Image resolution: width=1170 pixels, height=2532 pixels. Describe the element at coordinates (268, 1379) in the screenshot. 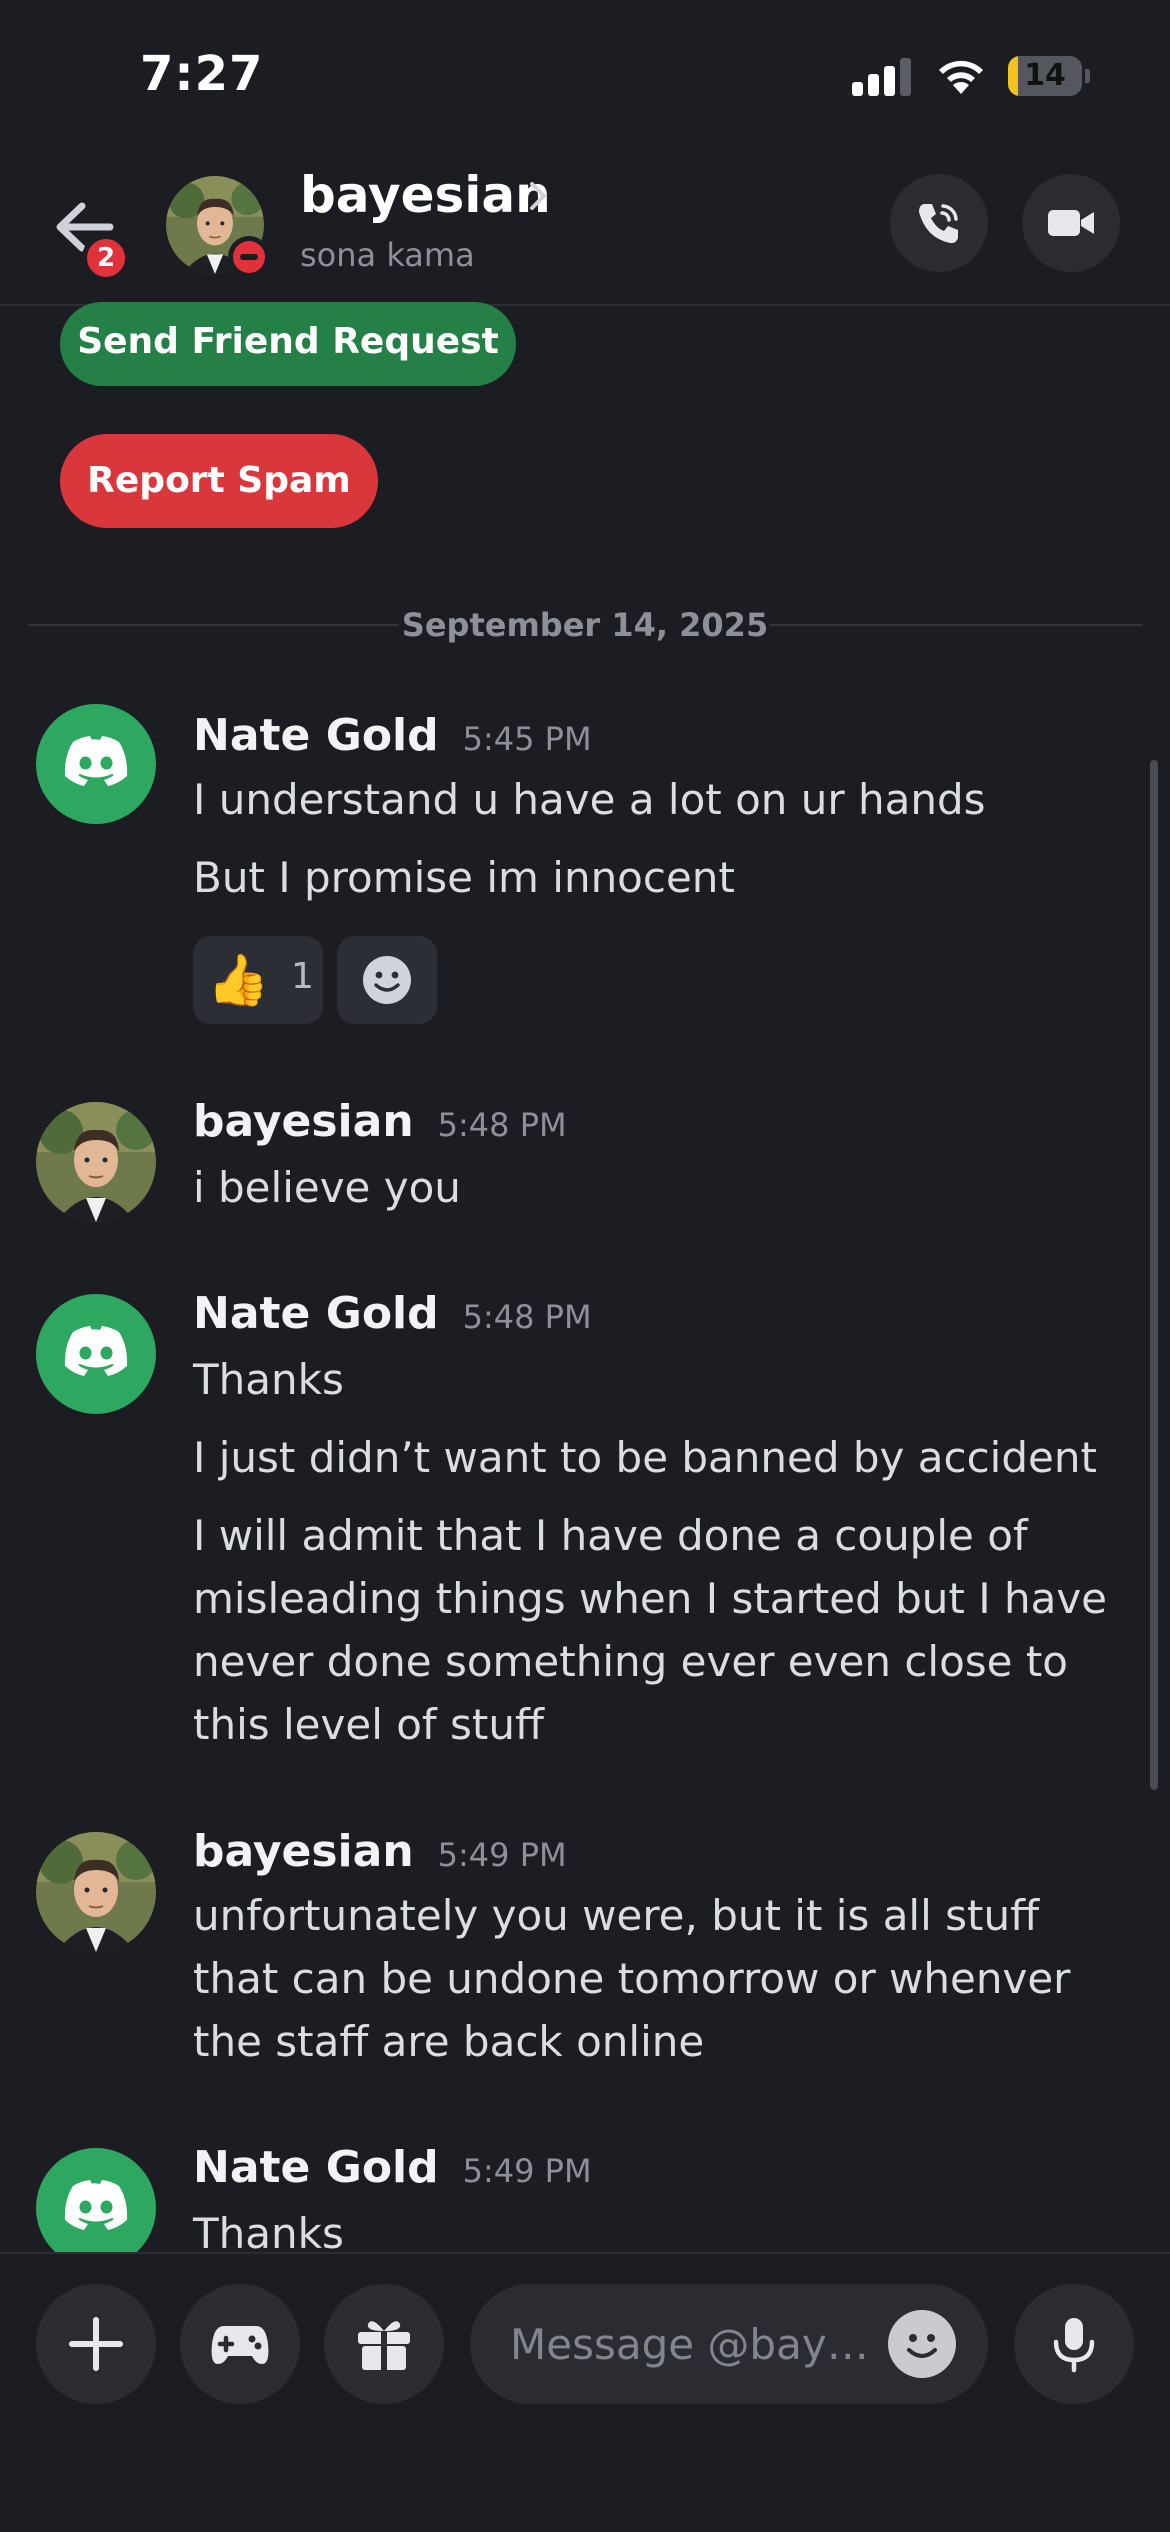

I see `message-text: Thanks` at that location.